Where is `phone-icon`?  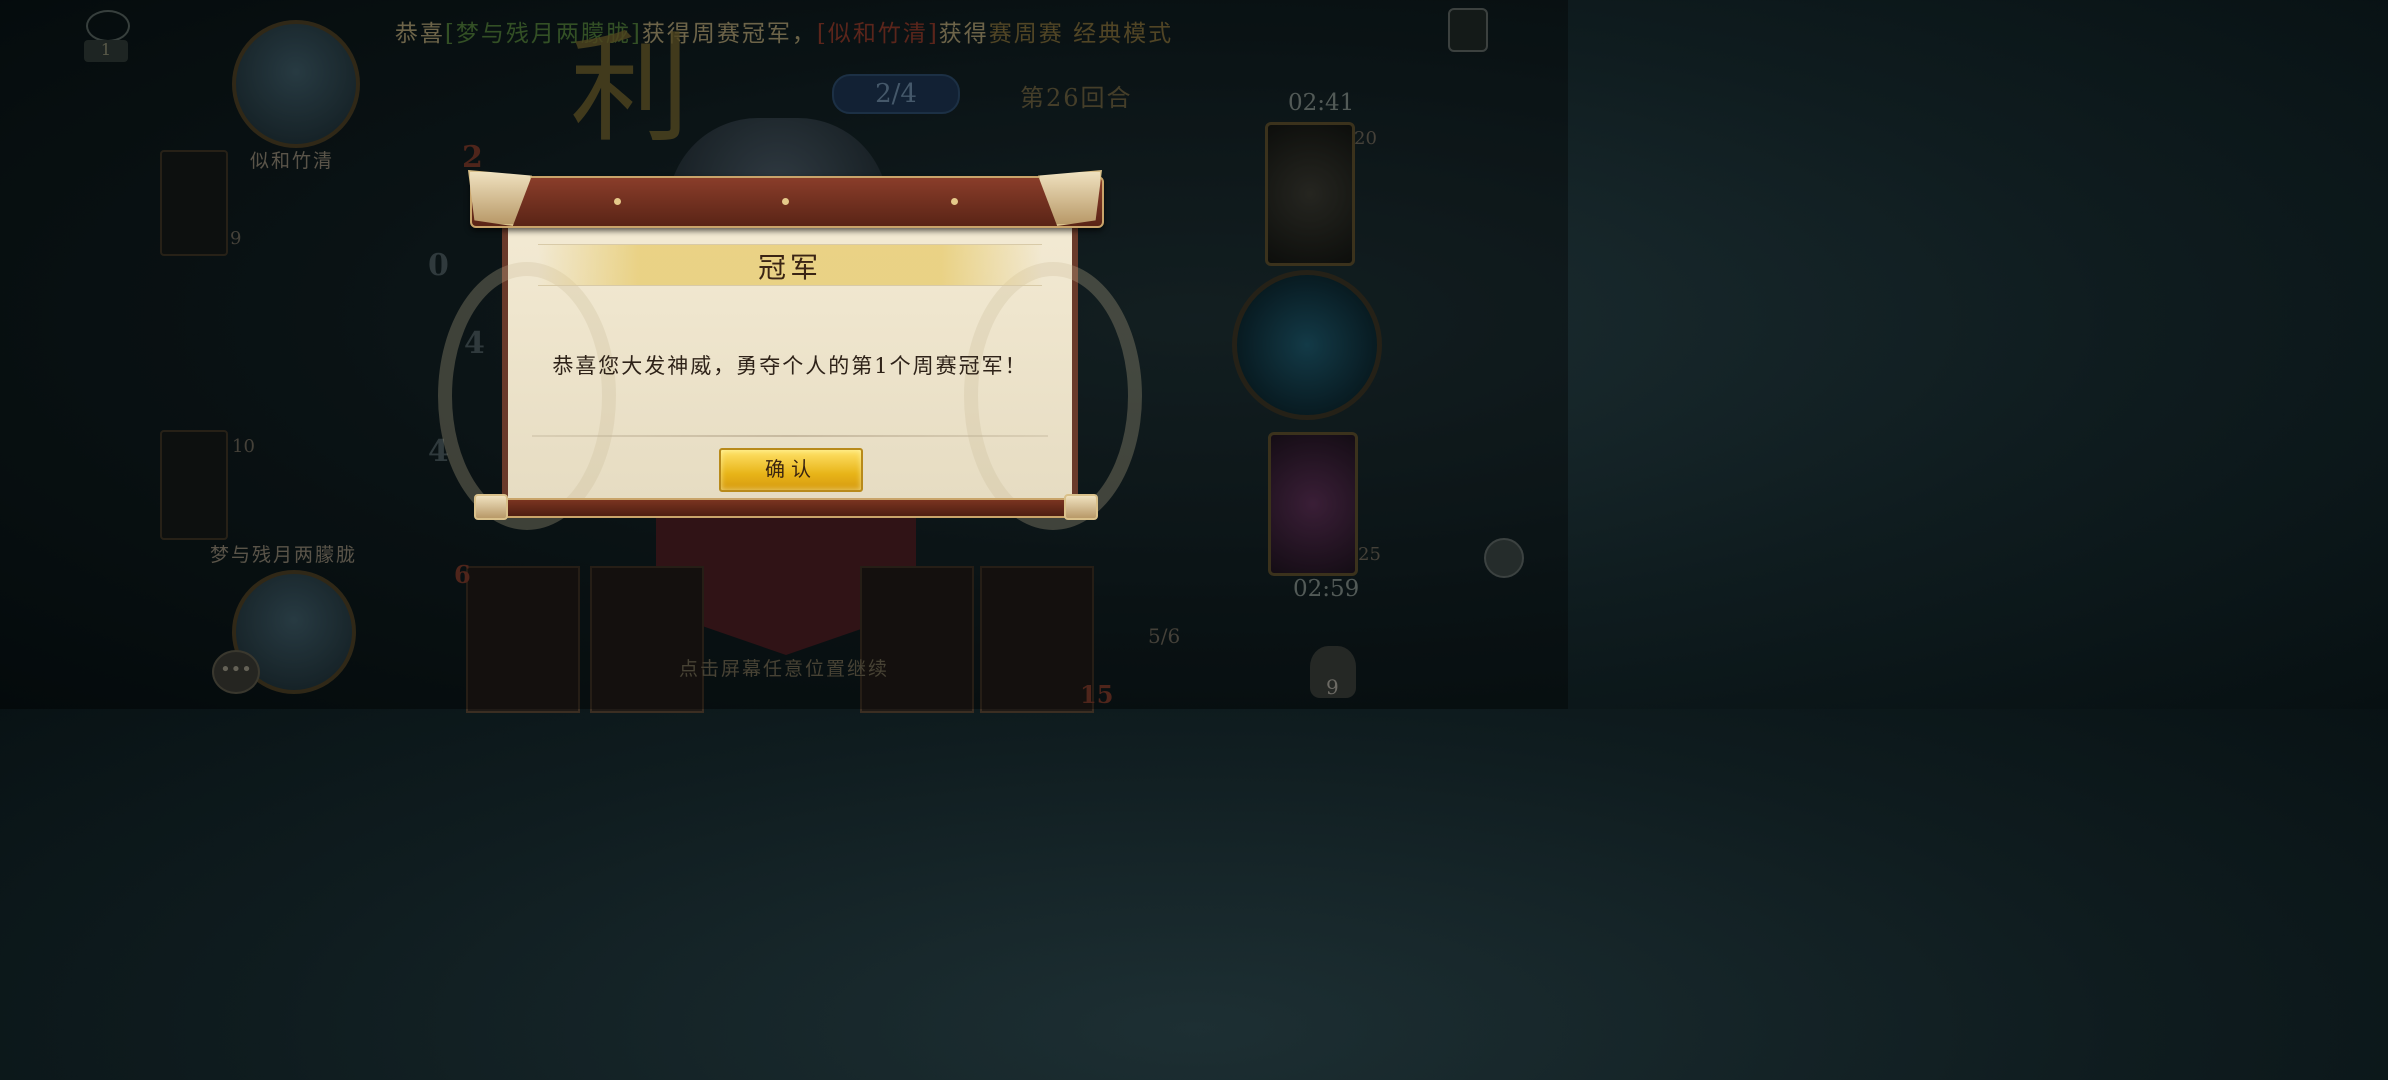 phone-icon is located at coordinates (1504, 558).